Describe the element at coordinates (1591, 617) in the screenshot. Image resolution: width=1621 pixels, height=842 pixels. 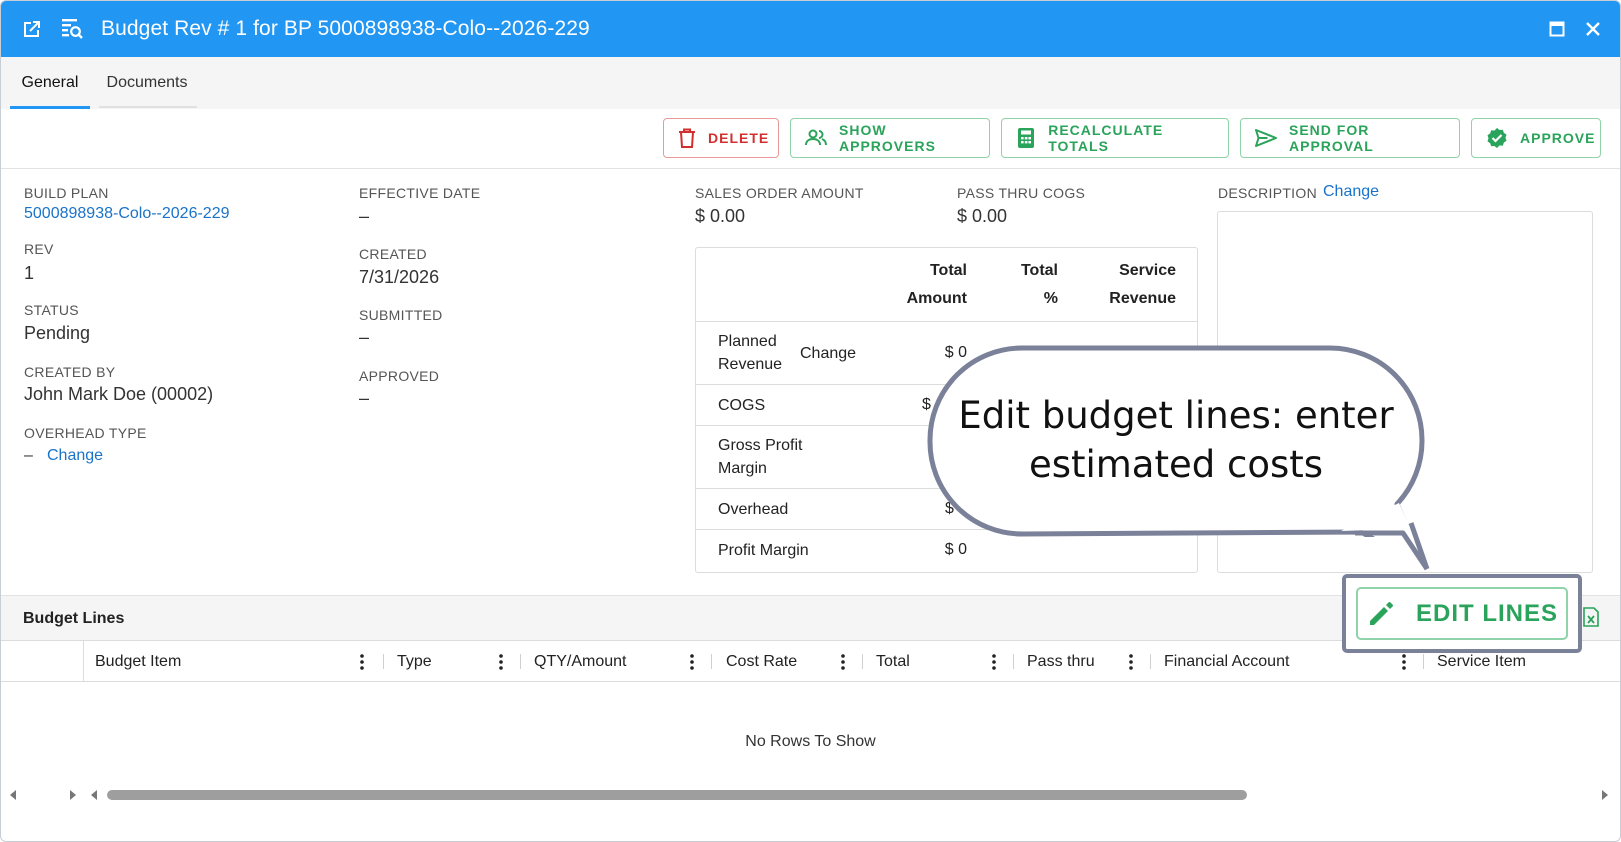
I see `excel-export-icon` at that location.